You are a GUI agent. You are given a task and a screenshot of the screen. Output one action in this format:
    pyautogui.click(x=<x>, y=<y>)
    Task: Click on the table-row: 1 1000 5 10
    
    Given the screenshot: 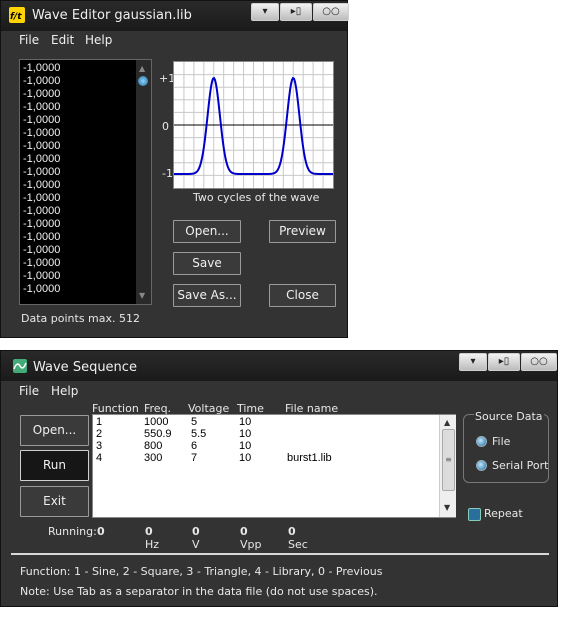 What is the action you would take?
    pyautogui.click(x=265, y=422)
    